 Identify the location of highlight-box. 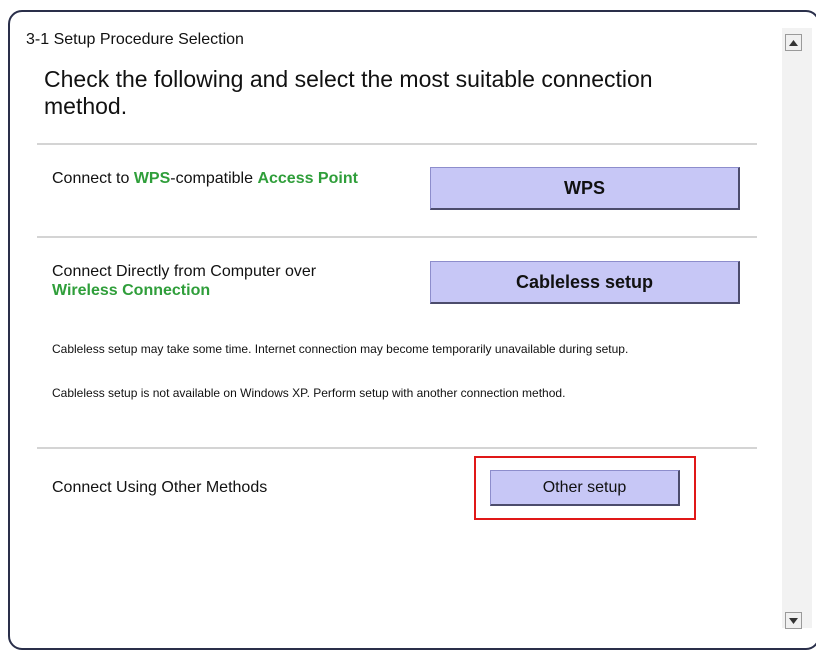
(585, 488).